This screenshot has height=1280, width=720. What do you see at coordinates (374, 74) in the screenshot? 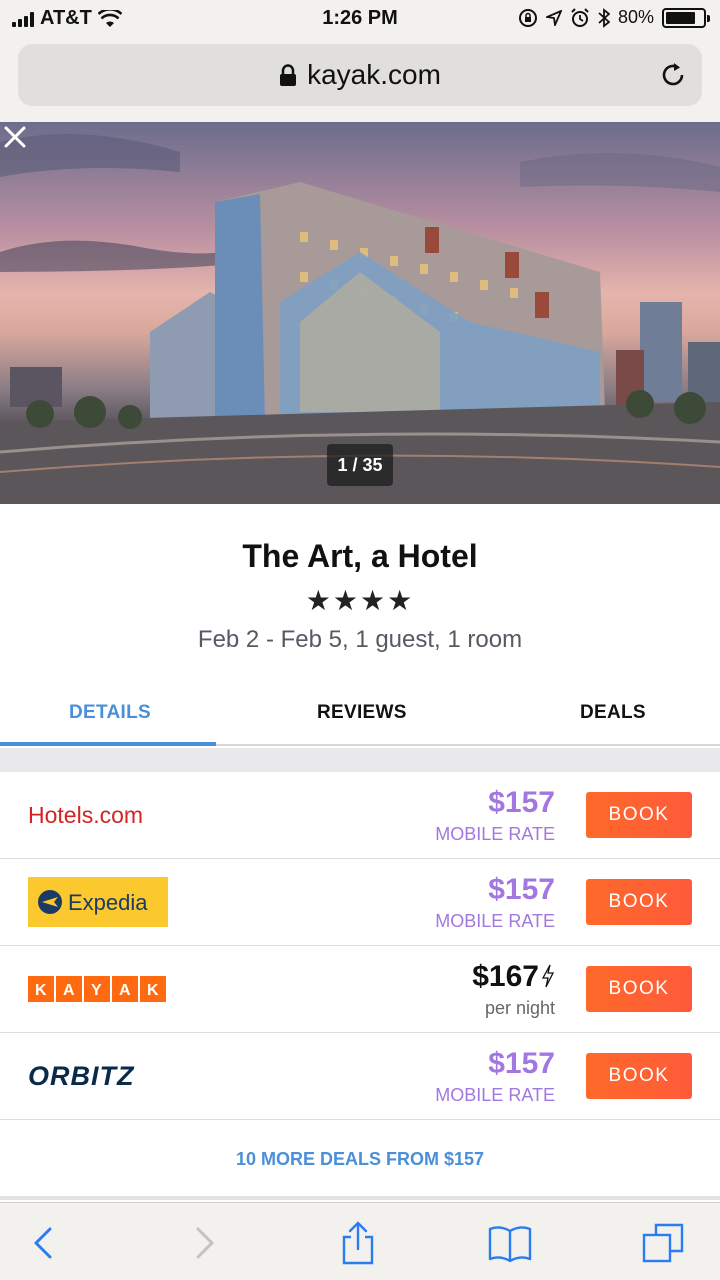
I see `url-text: kayak.com` at bounding box center [374, 74].